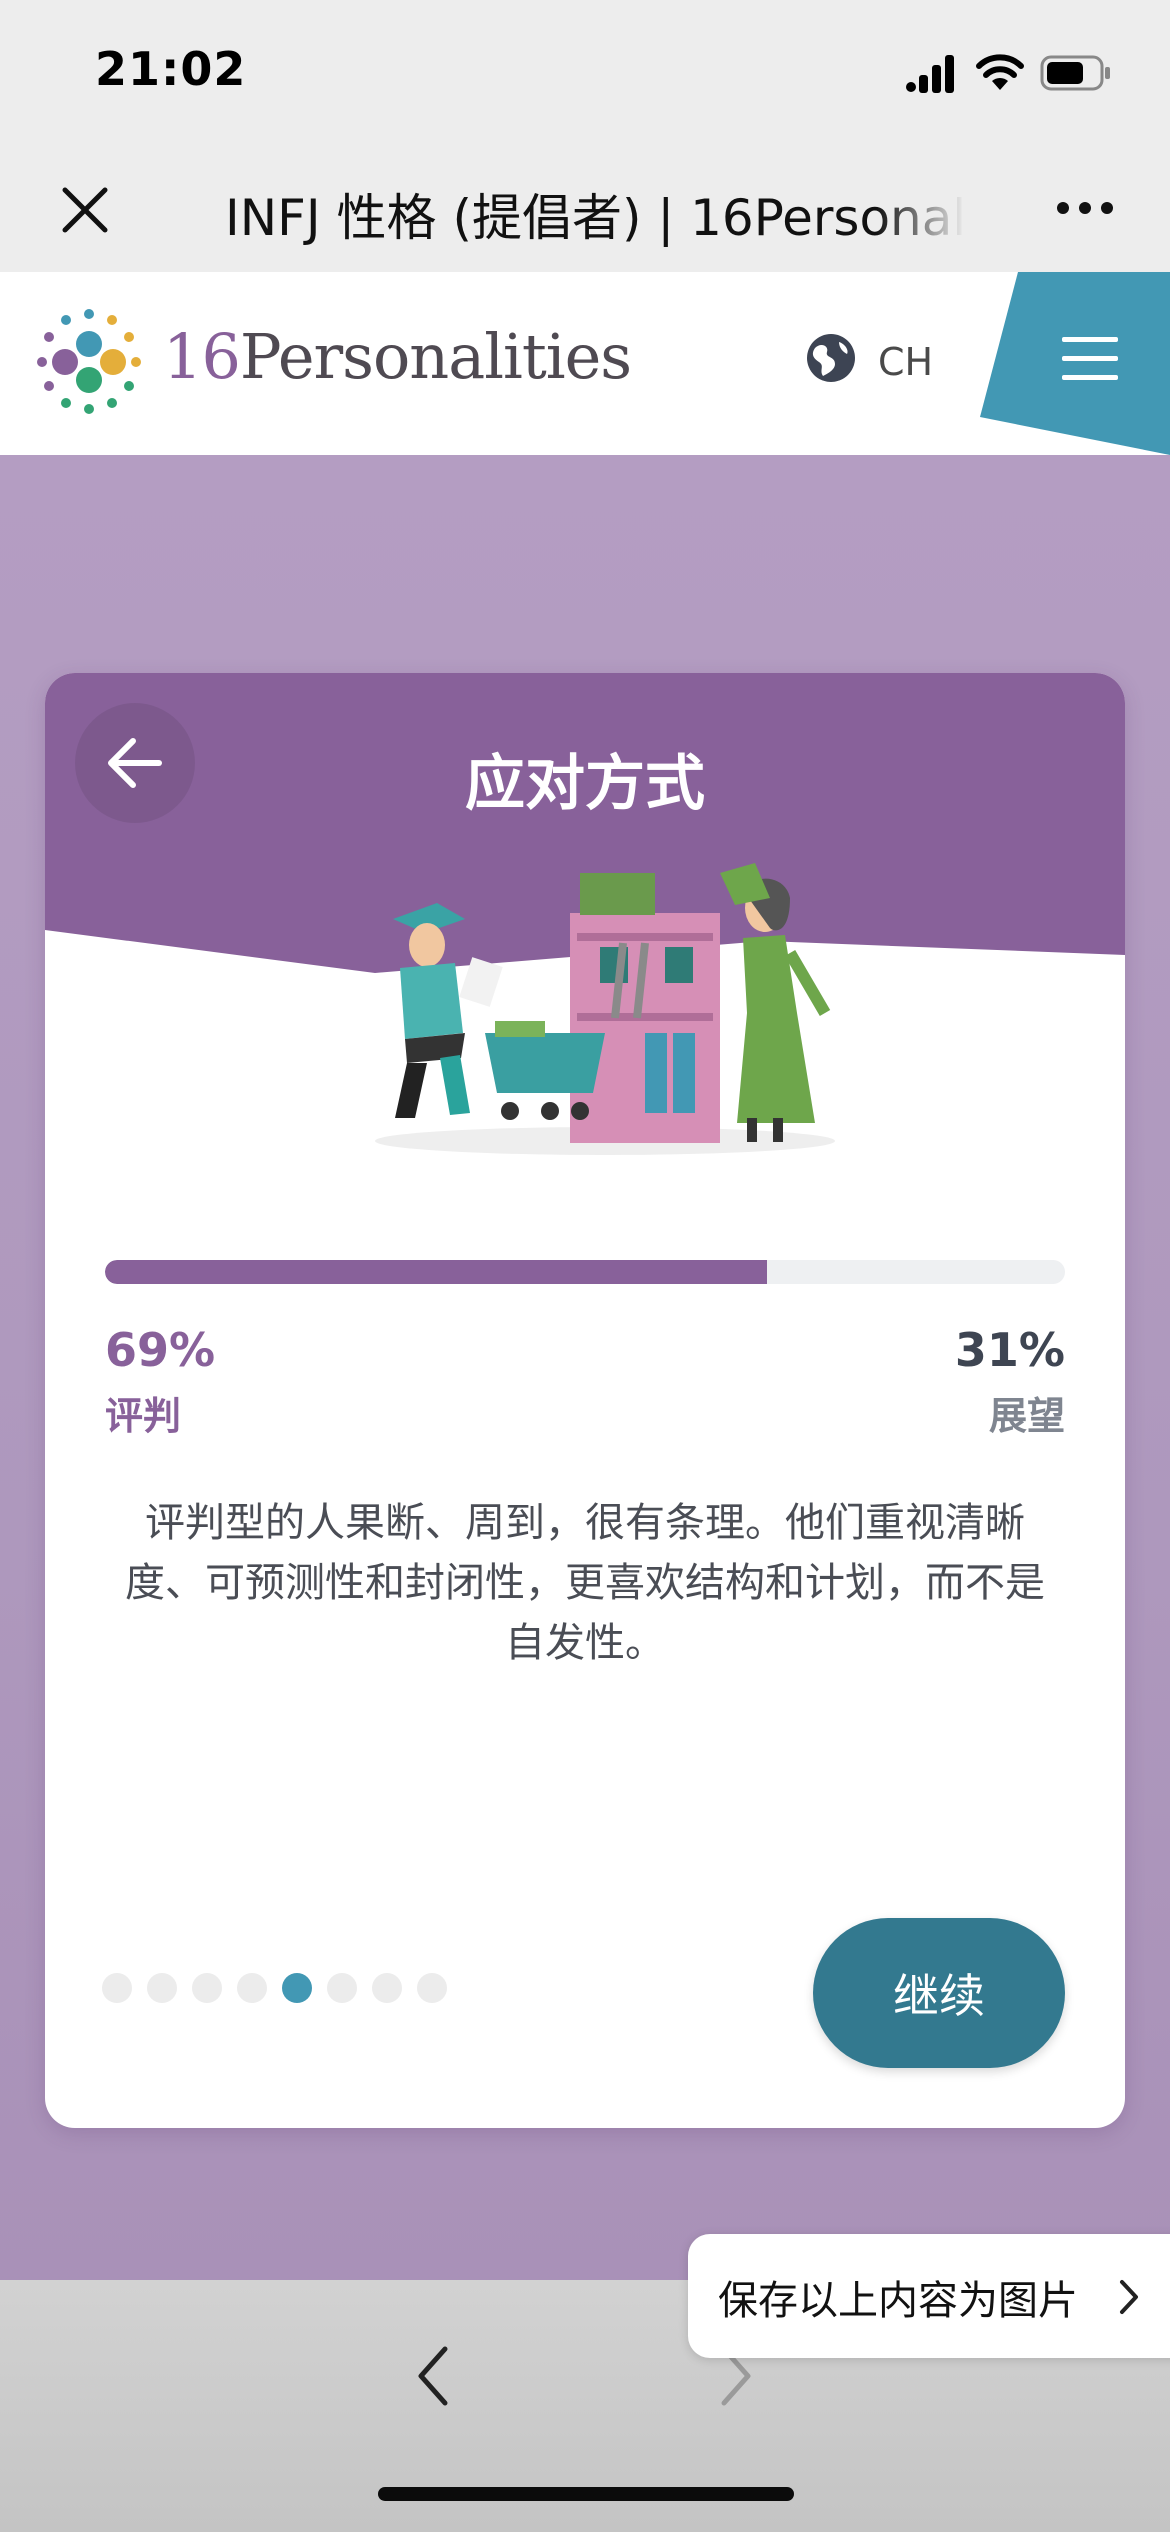  Describe the element at coordinates (930, 74) in the screenshot. I see `cellular-signal-icon` at that location.